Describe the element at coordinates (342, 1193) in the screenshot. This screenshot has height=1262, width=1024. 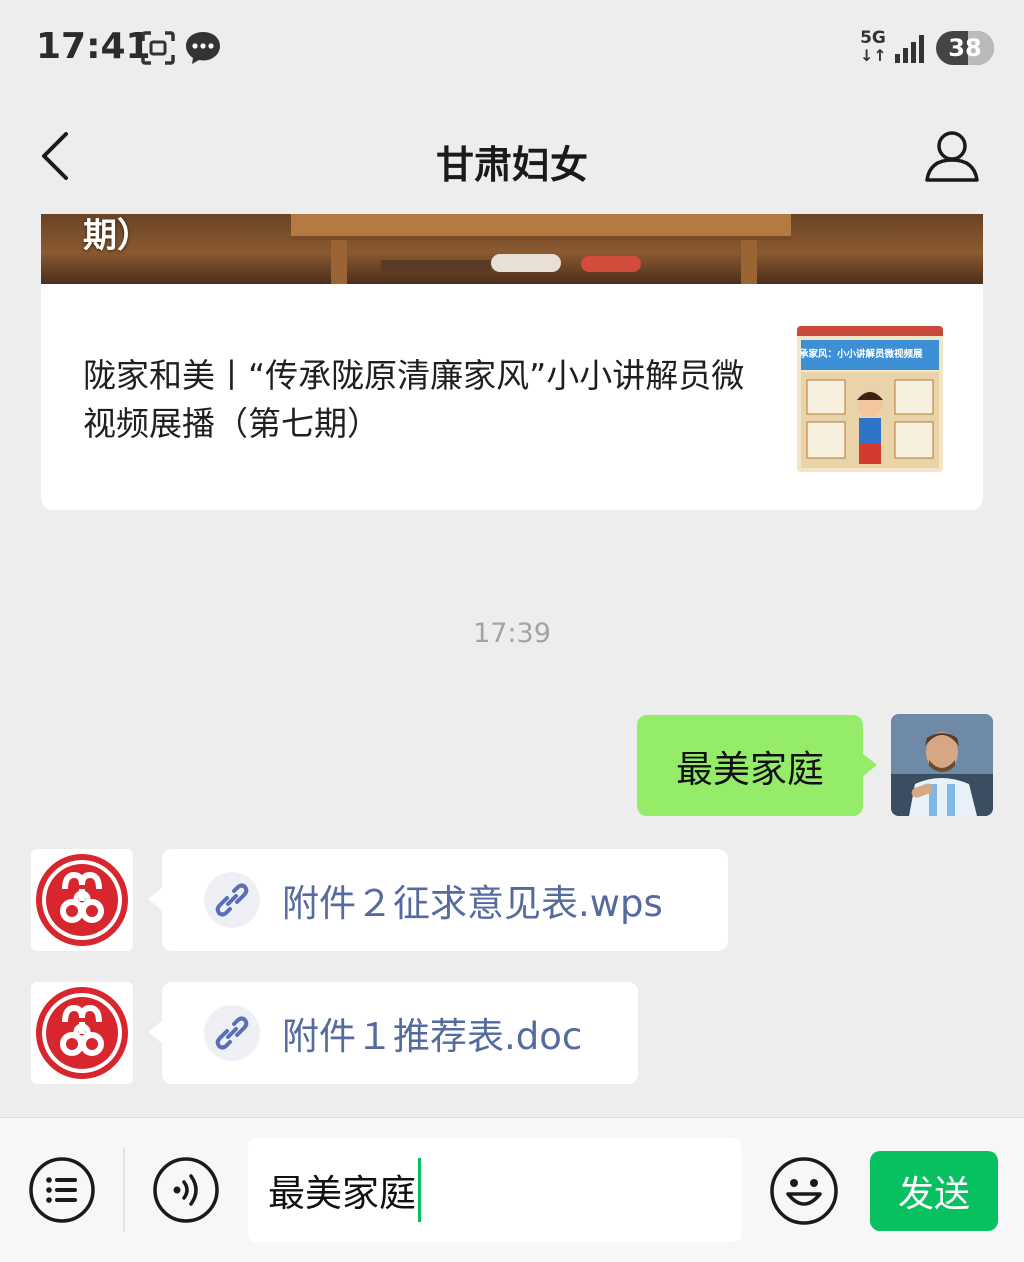
I see `message-input-text: 最美家庭` at that location.